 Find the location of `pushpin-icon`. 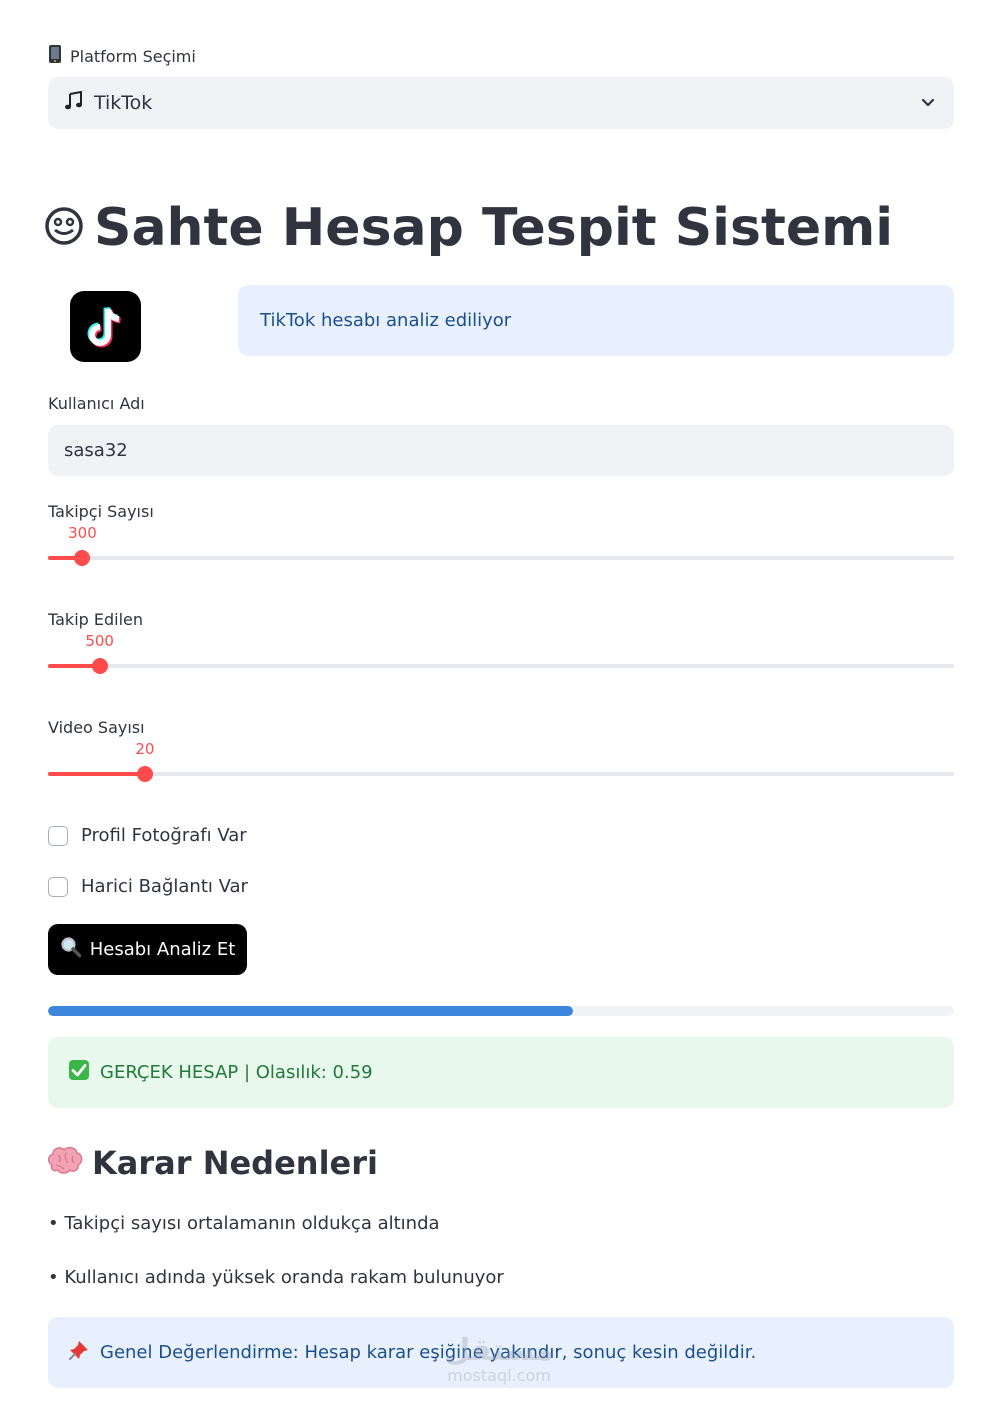

pushpin-icon is located at coordinates (79, 1352).